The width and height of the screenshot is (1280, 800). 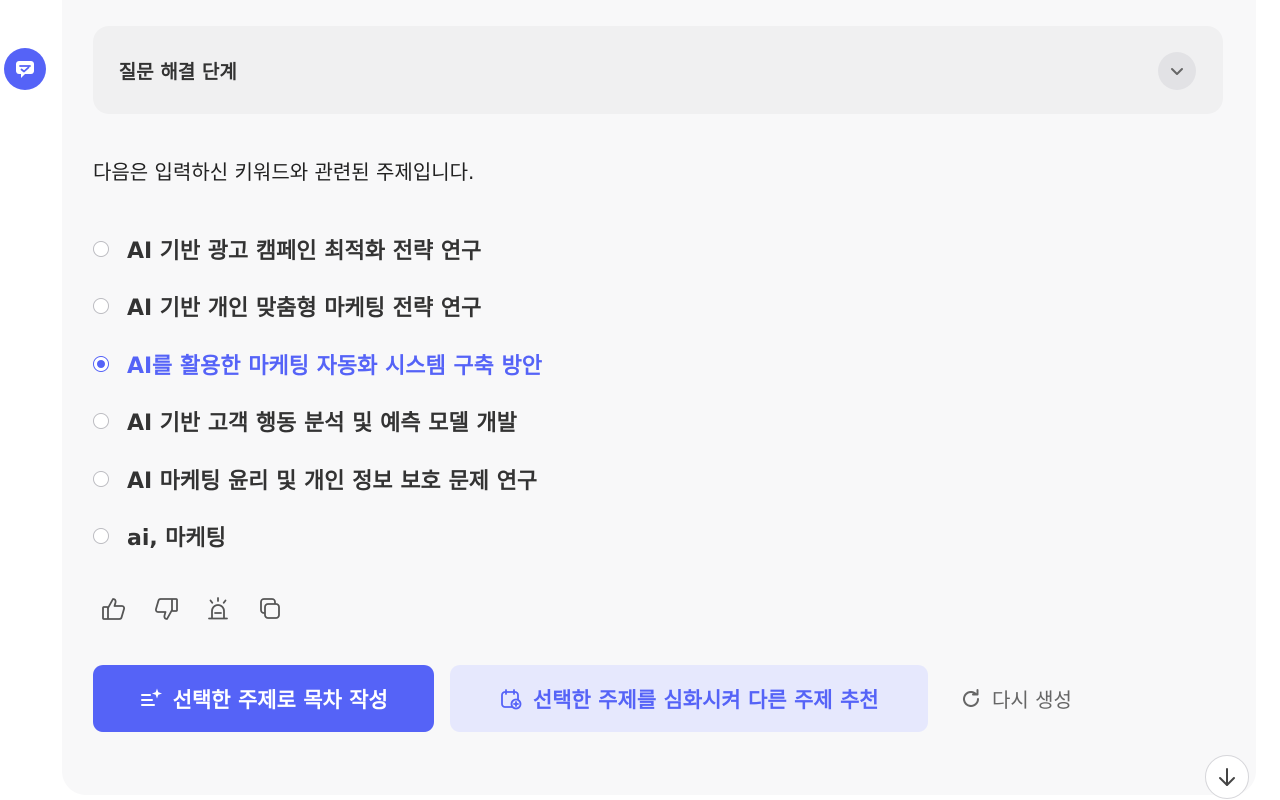 What do you see at coordinates (335, 366) in the screenshot?
I see `topic-label: AI를 활용한 마케팅 자동화 시스템 구축 방안` at bounding box center [335, 366].